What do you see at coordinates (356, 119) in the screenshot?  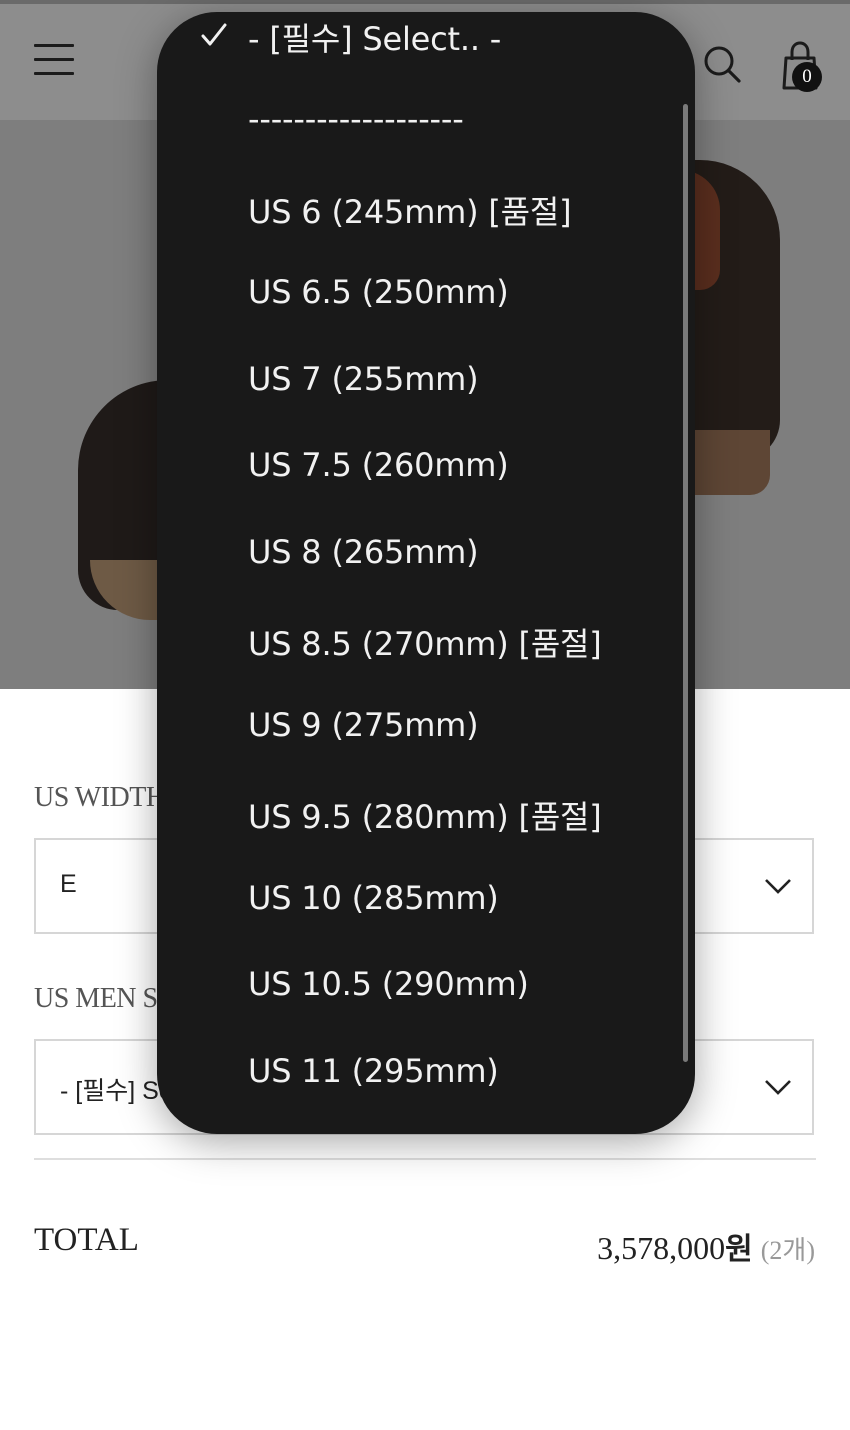 I see `dropdown-option: -------------------` at bounding box center [356, 119].